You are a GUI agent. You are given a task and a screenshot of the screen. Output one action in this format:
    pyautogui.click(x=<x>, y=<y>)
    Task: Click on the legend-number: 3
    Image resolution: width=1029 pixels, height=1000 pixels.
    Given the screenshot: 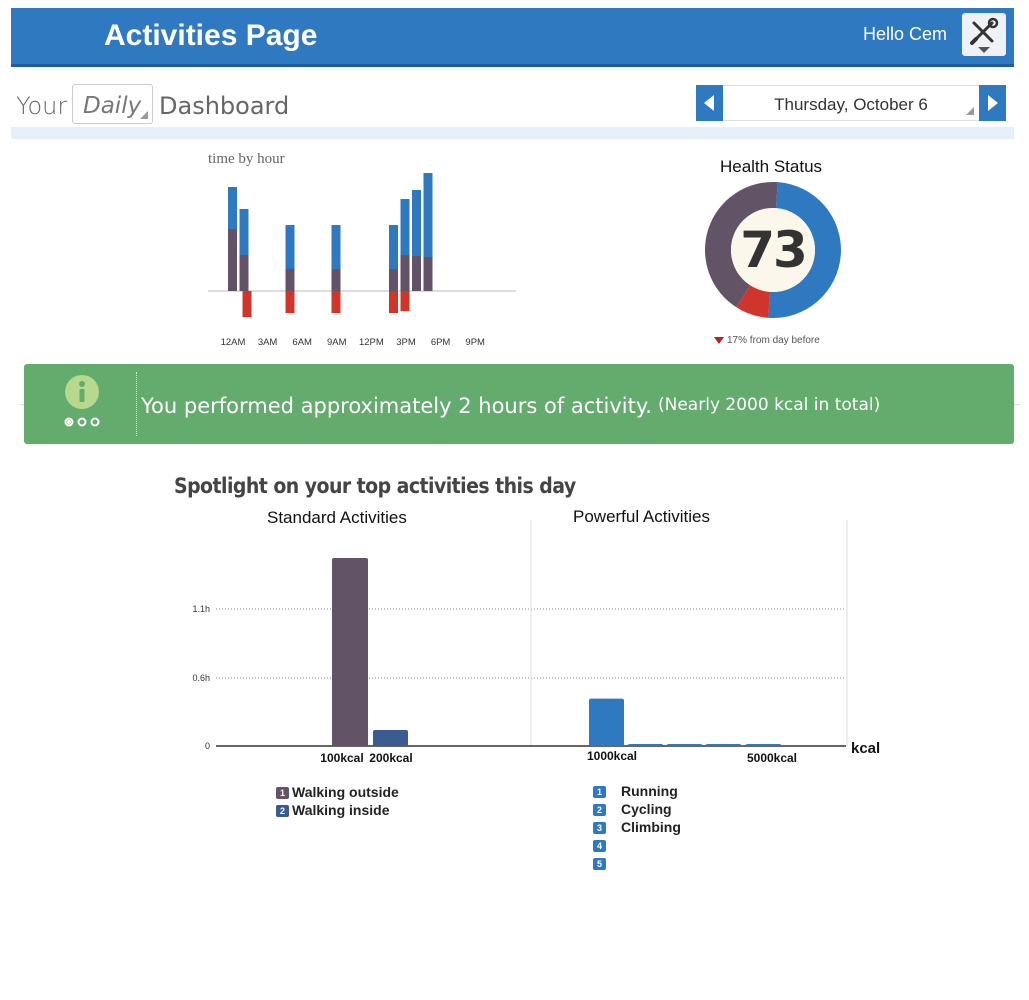 What is the action you would take?
    pyautogui.click(x=599, y=828)
    